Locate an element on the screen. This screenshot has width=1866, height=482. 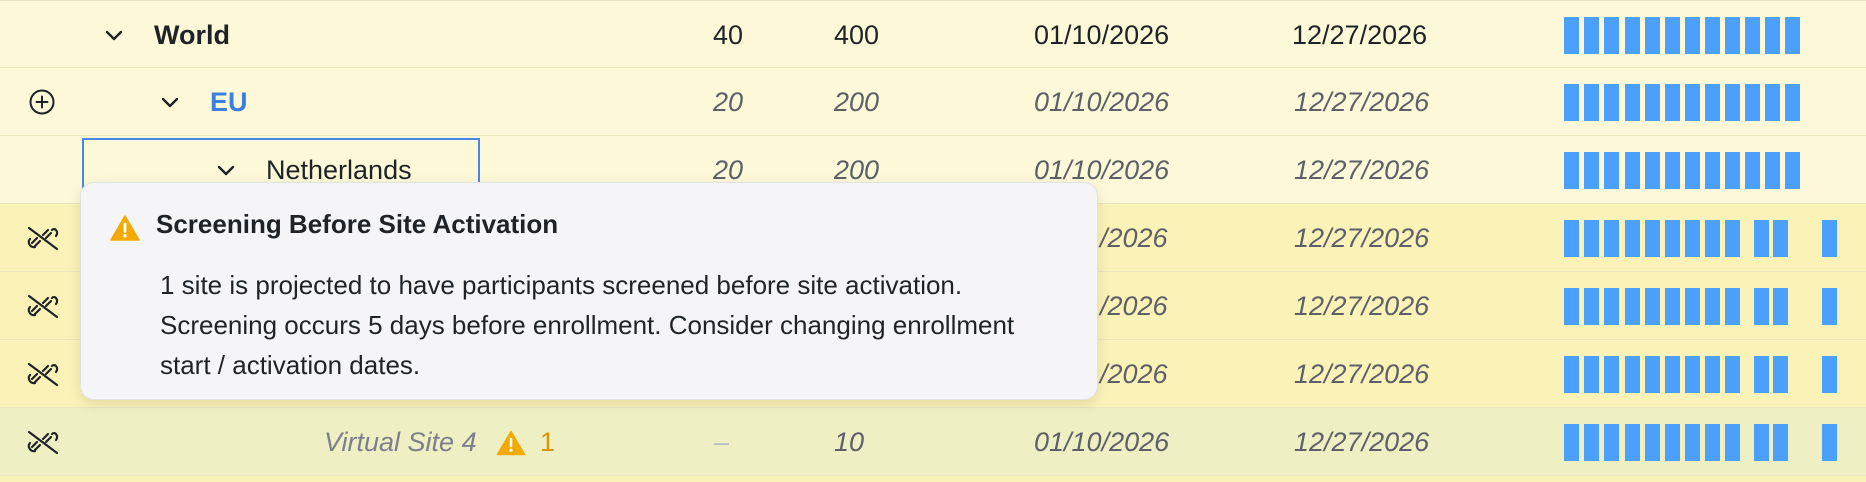
row-name: World is located at coordinates (192, 35).